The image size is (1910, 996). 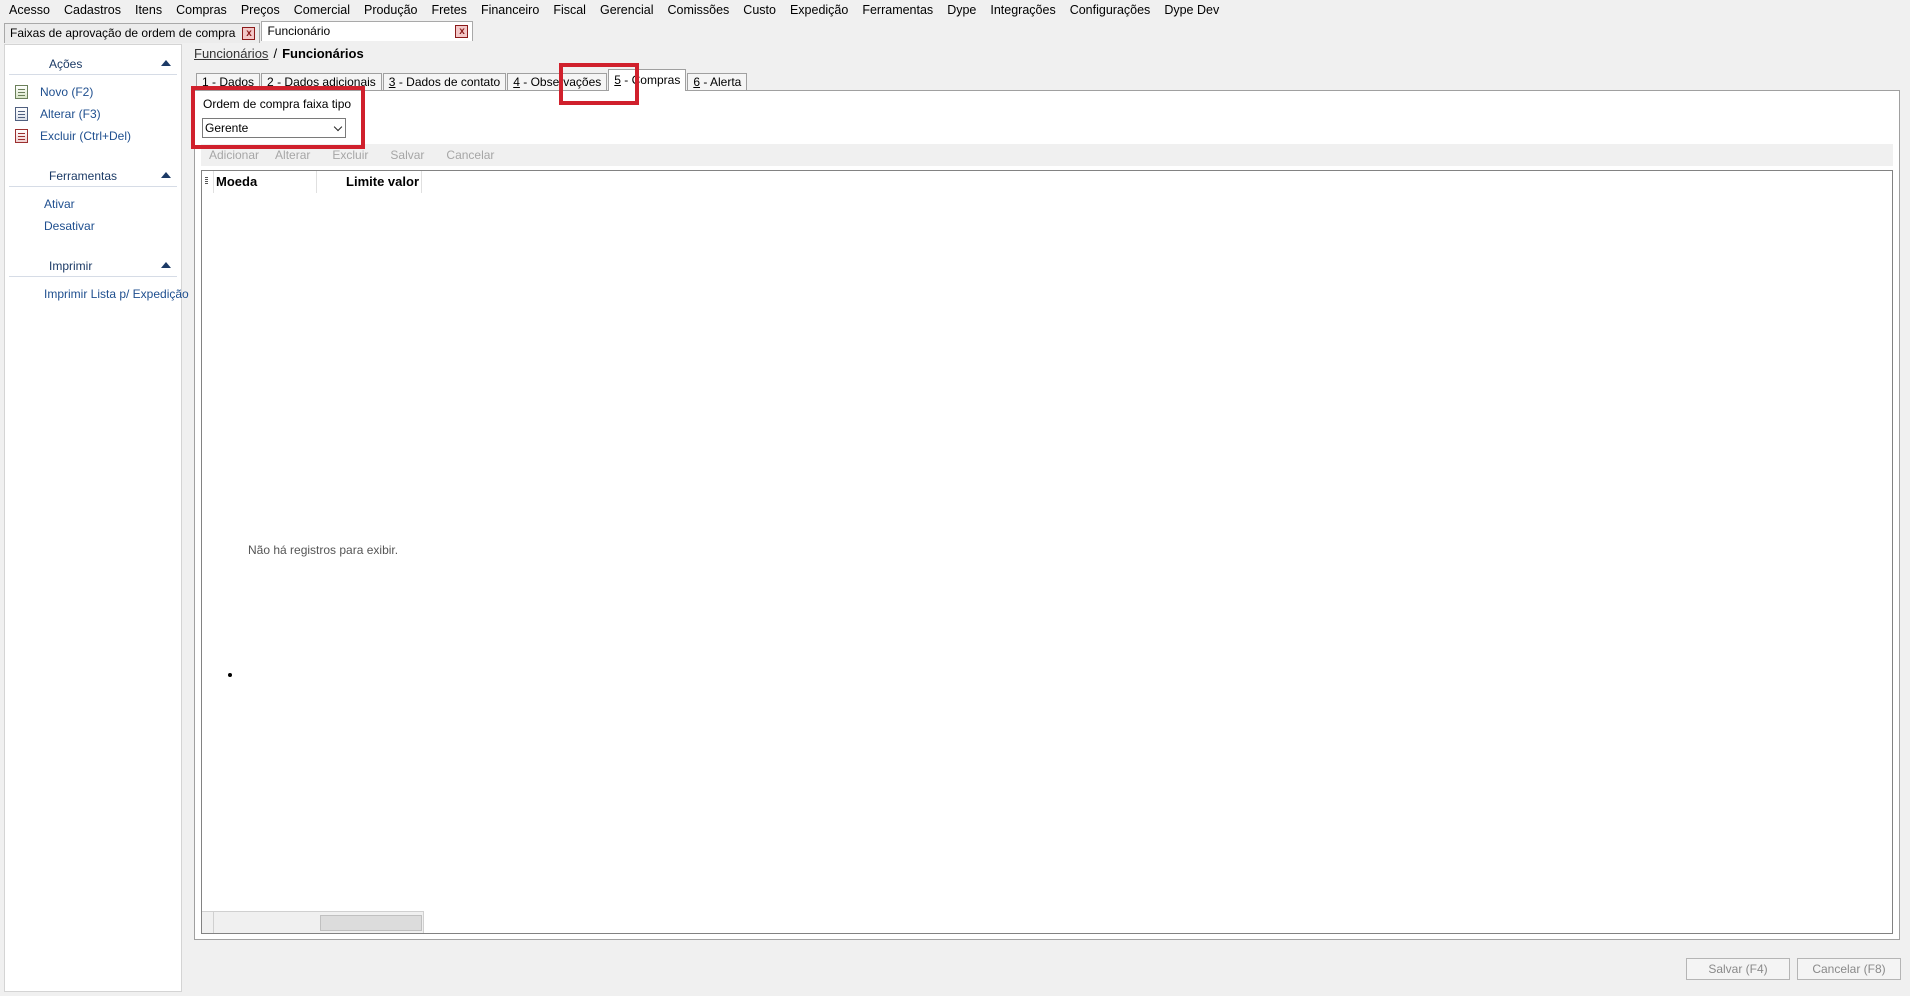 What do you see at coordinates (205, 82) in the screenshot?
I see `tab-number: 1` at bounding box center [205, 82].